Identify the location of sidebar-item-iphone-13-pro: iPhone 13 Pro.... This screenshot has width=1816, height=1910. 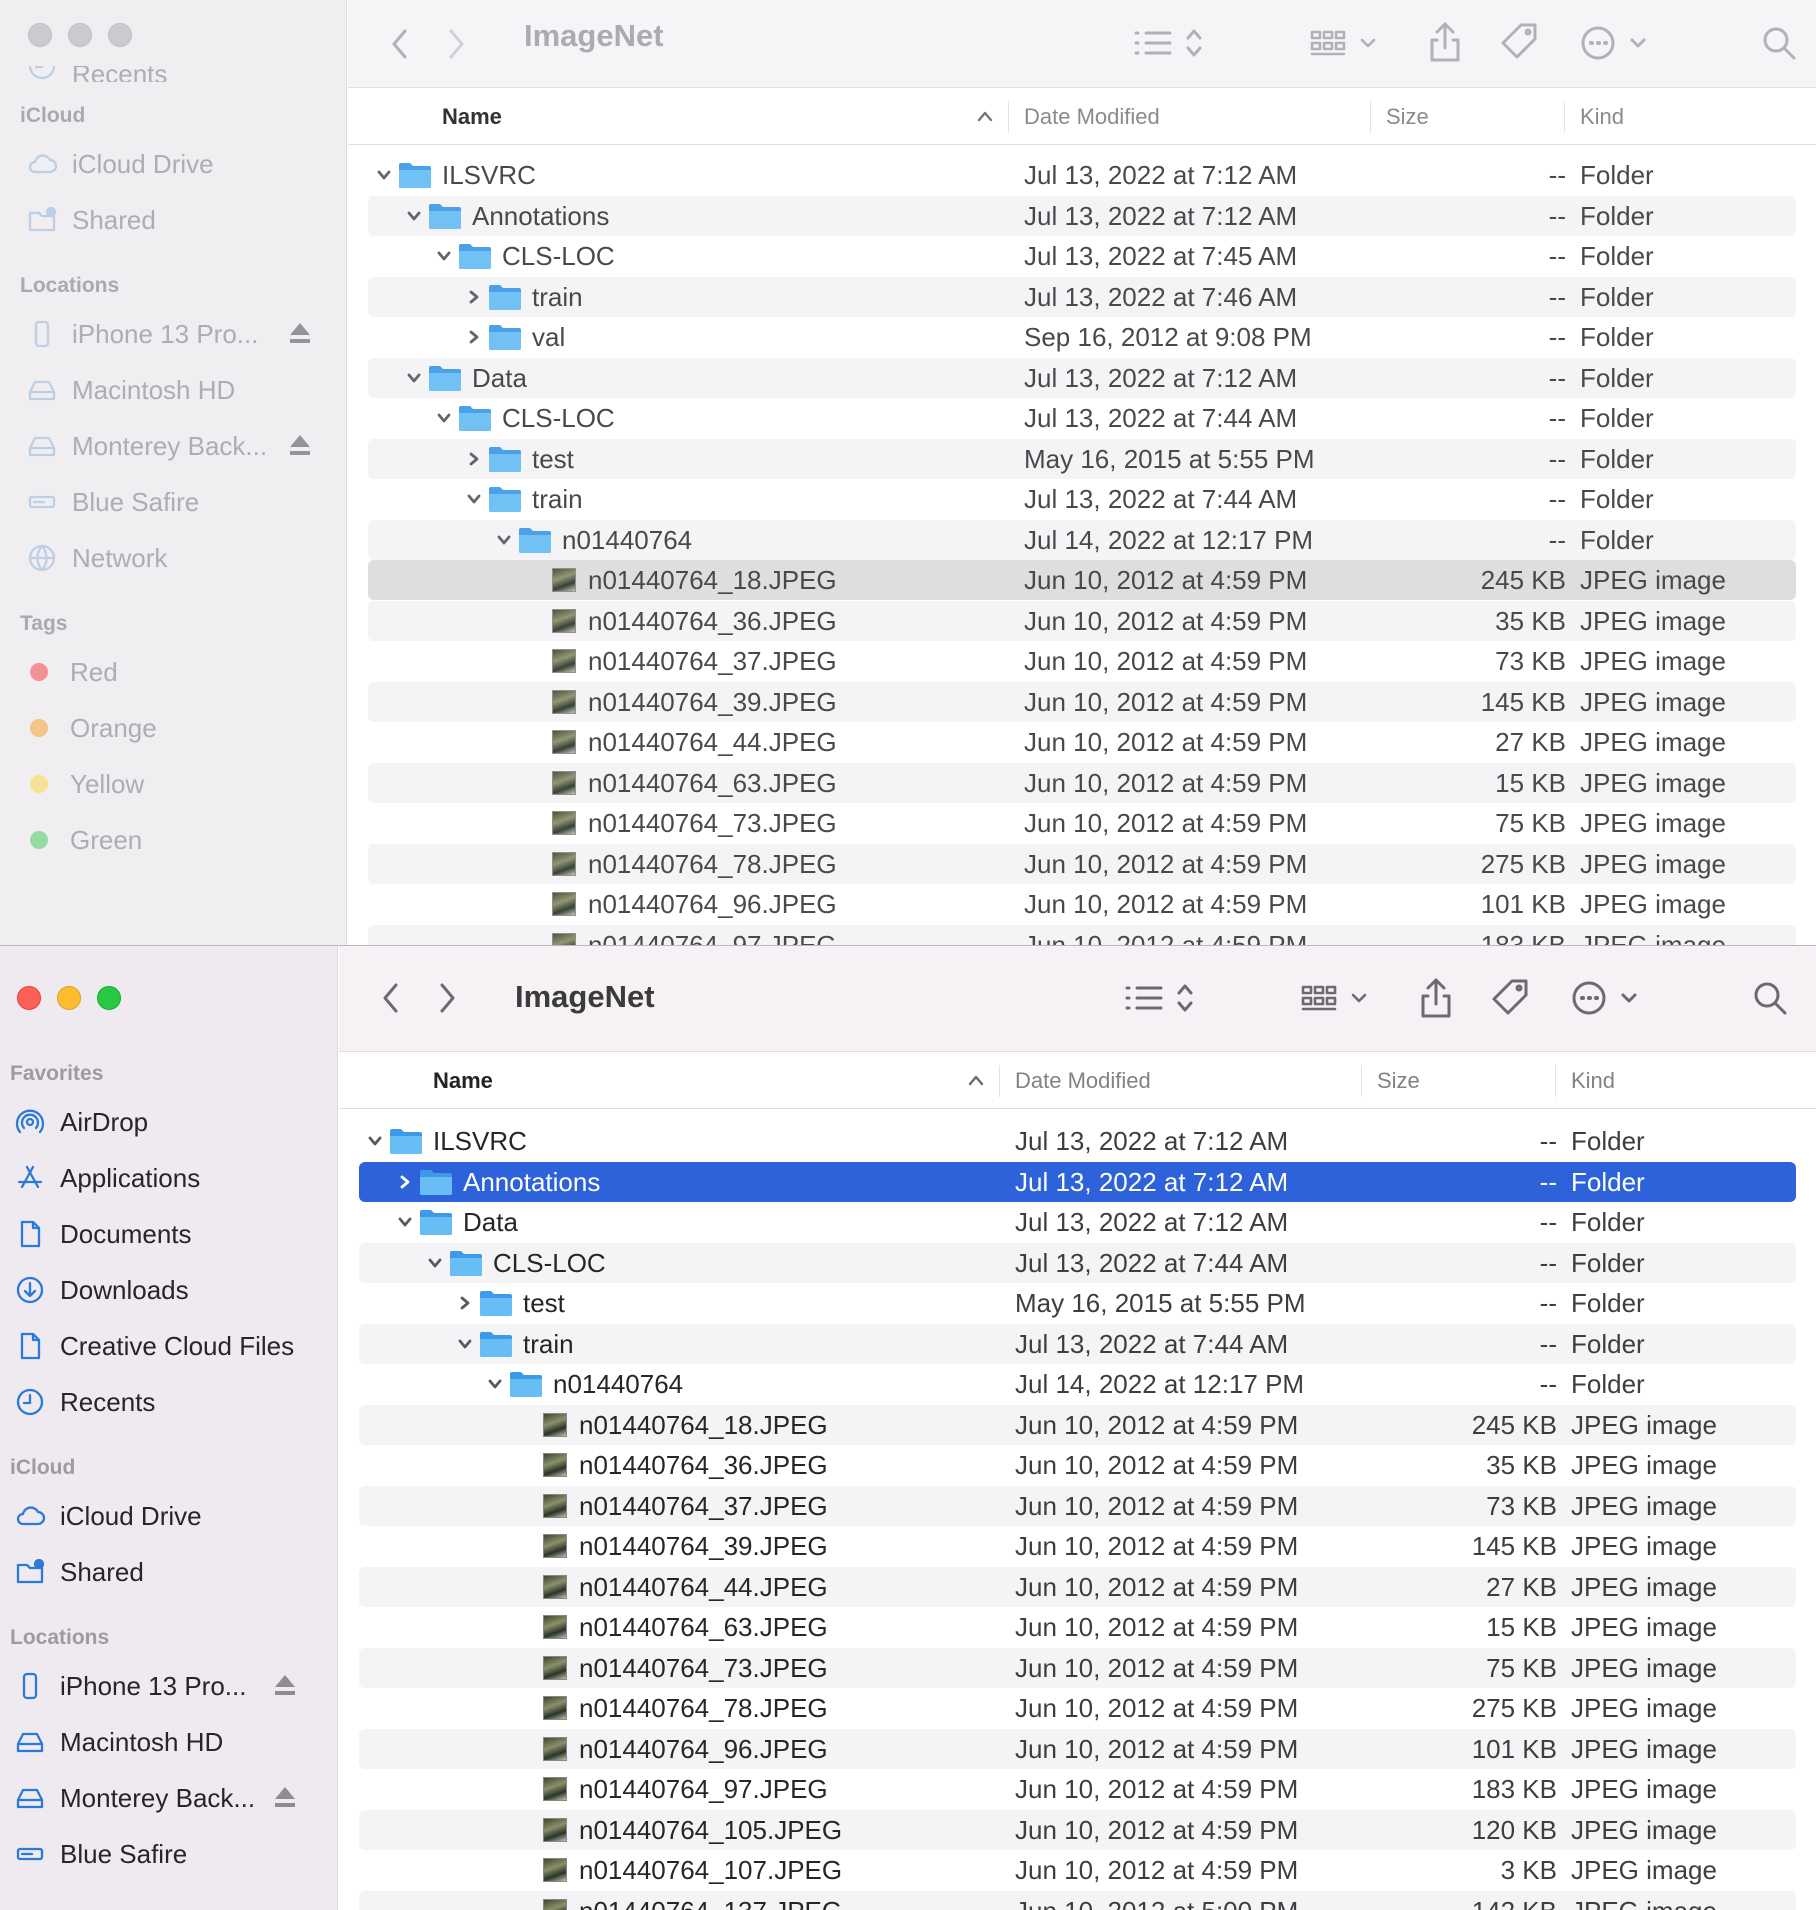
(168, 1686).